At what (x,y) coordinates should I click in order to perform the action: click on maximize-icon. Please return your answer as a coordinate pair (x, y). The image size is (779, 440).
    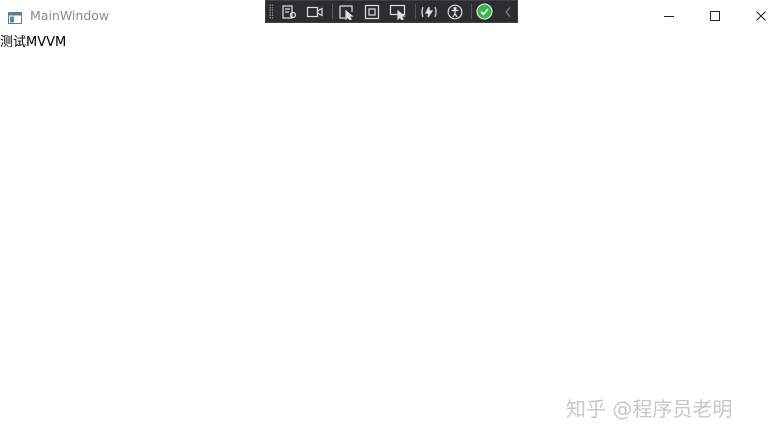
    Looking at the image, I should click on (715, 16).